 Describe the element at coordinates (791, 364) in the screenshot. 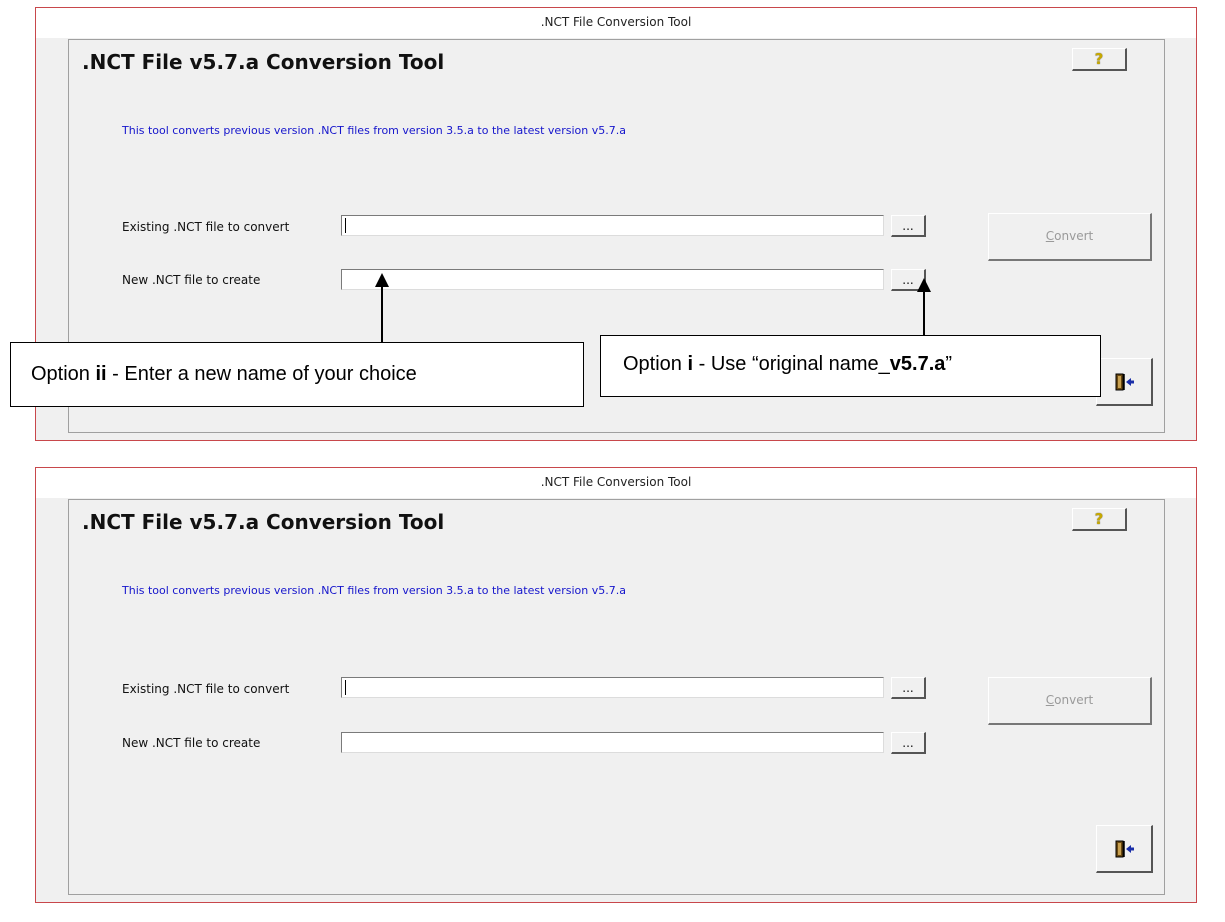

I see `annotation-text: - Use “original name_` at that location.